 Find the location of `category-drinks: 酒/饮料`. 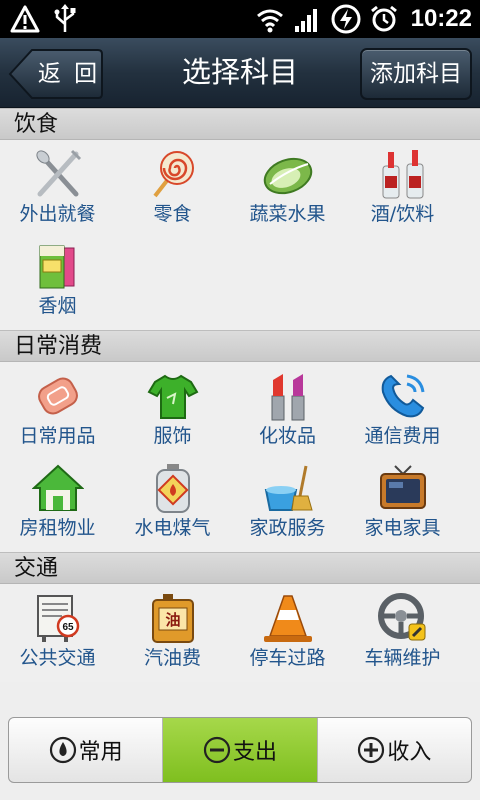

category-drinks: 酒/饮料 is located at coordinates (402, 190).